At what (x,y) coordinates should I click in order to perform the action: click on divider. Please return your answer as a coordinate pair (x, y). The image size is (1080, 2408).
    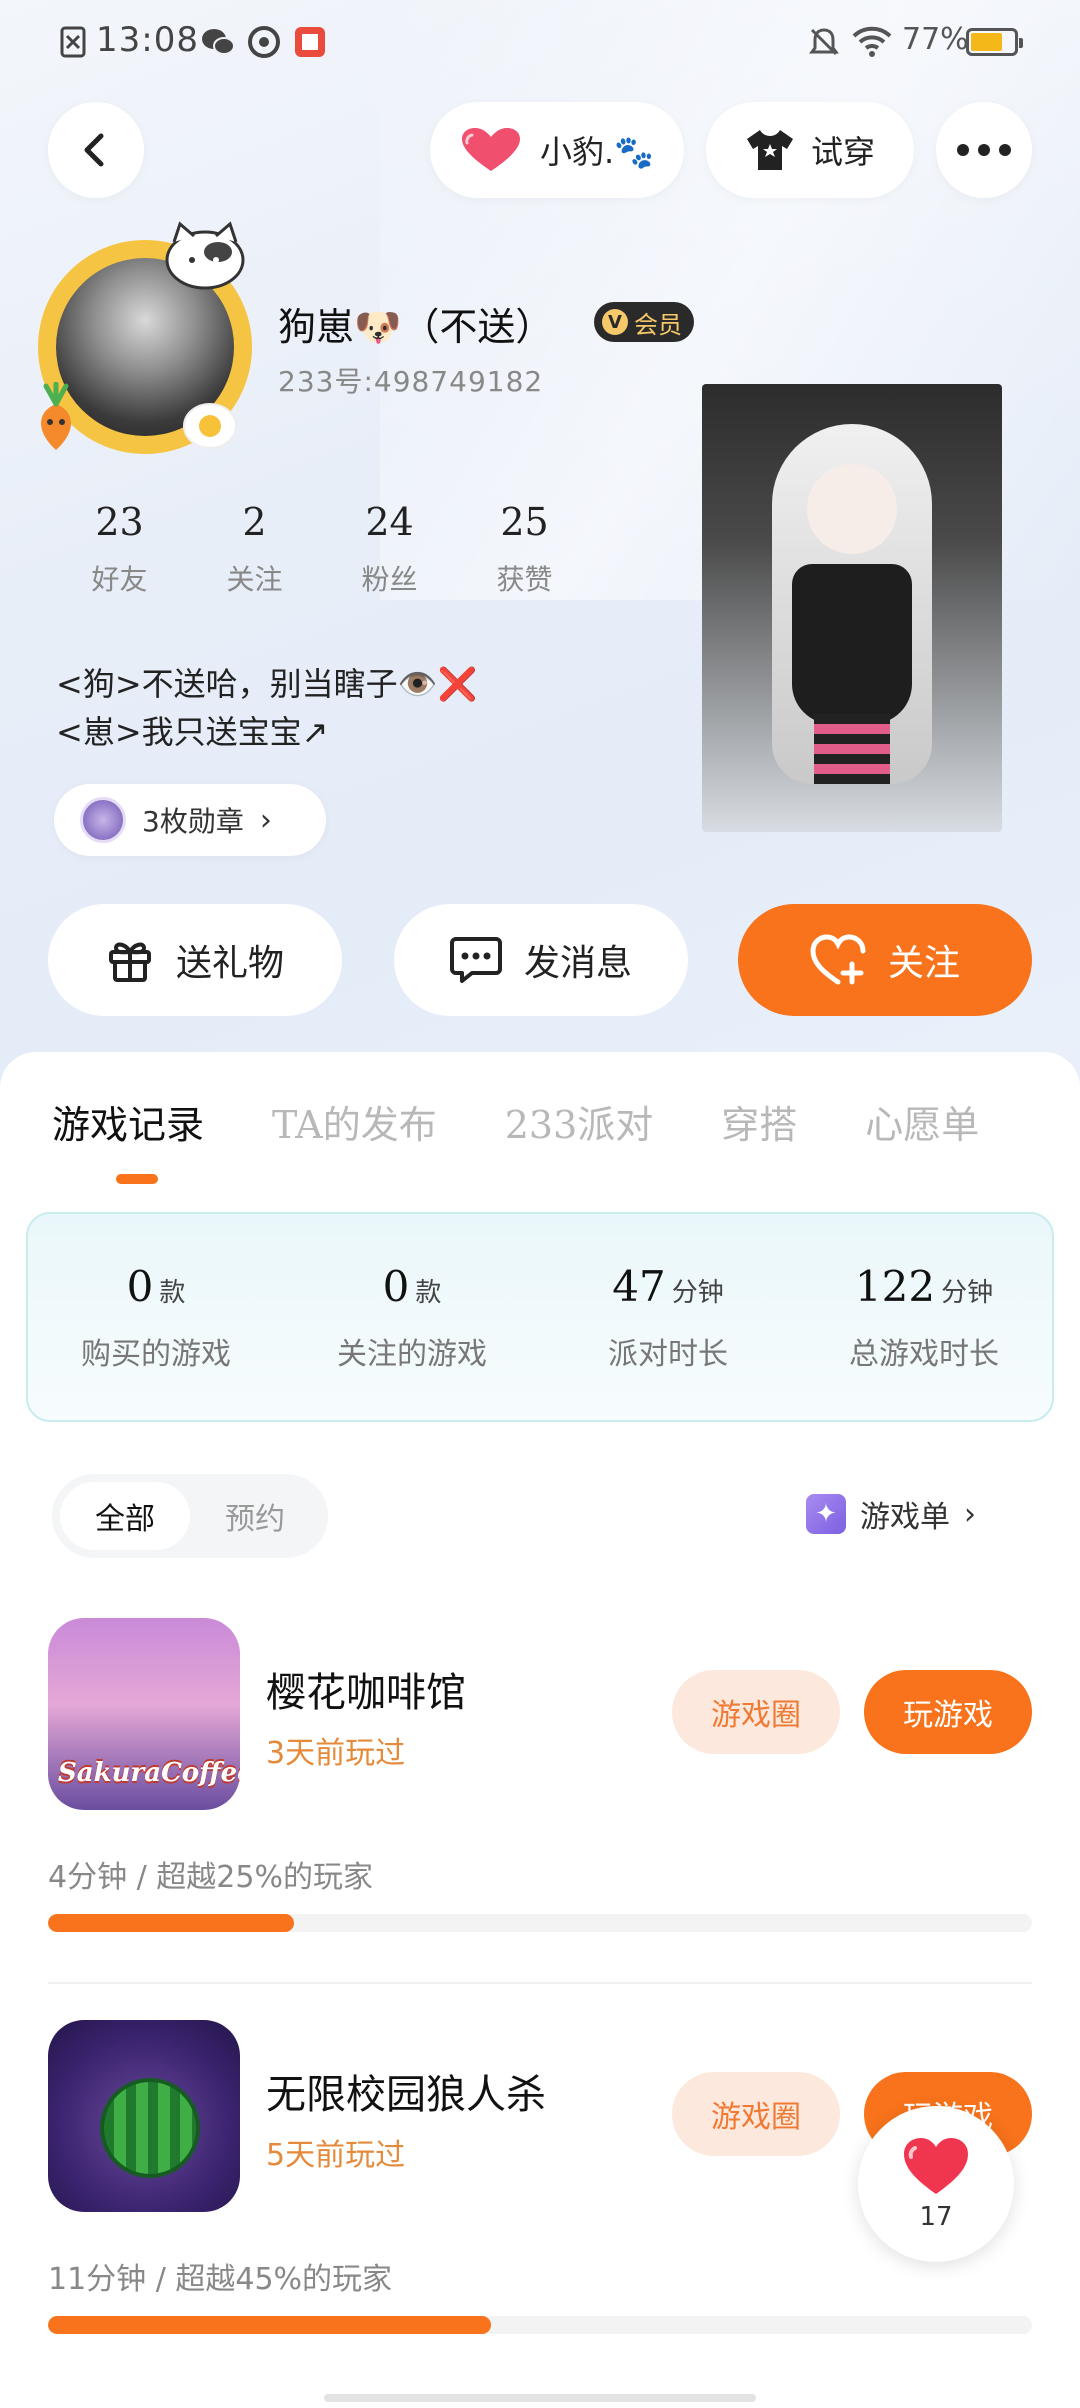
    Looking at the image, I should click on (540, 1983).